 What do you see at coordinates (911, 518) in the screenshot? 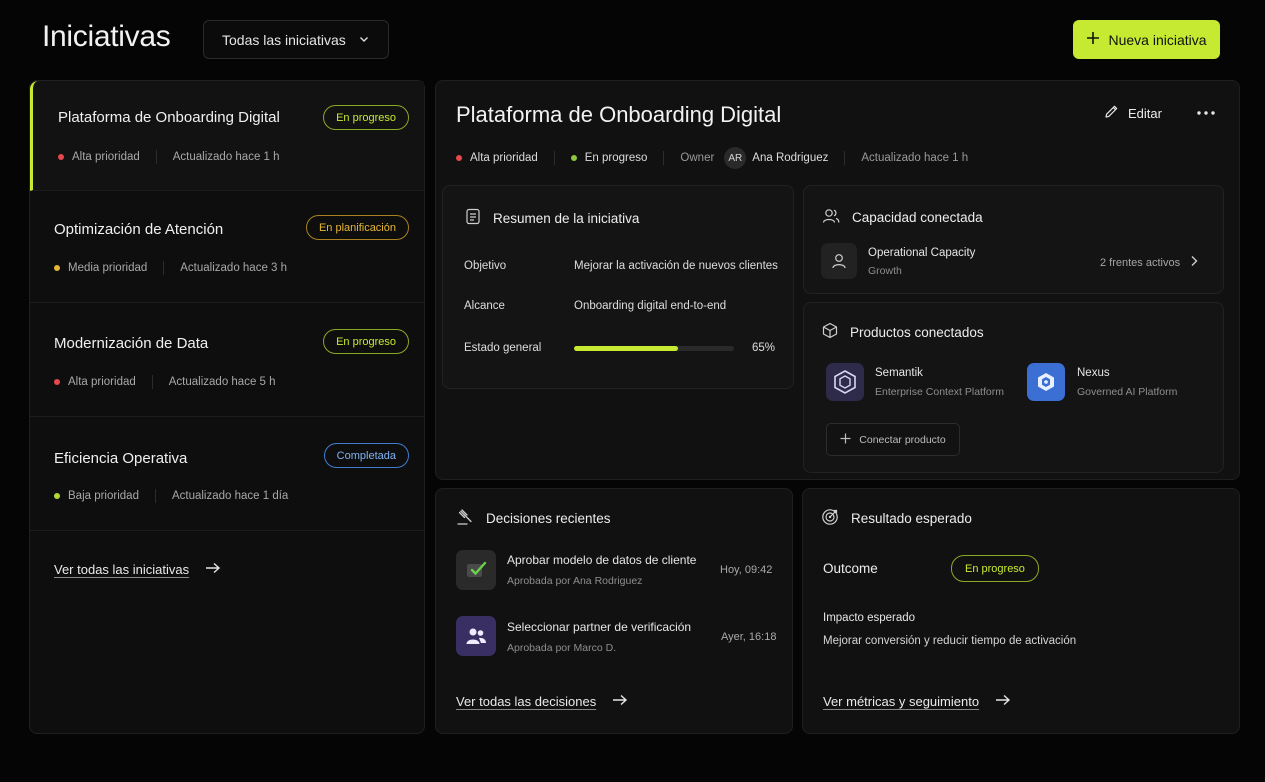
I see `outcome-title-label: Resultado esperado` at bounding box center [911, 518].